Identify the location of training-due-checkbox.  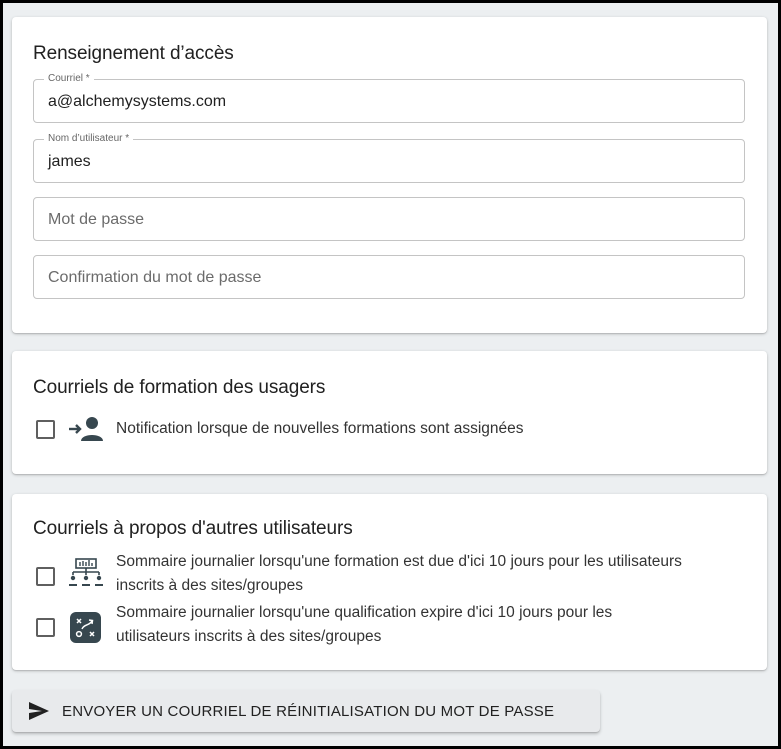
(45, 576).